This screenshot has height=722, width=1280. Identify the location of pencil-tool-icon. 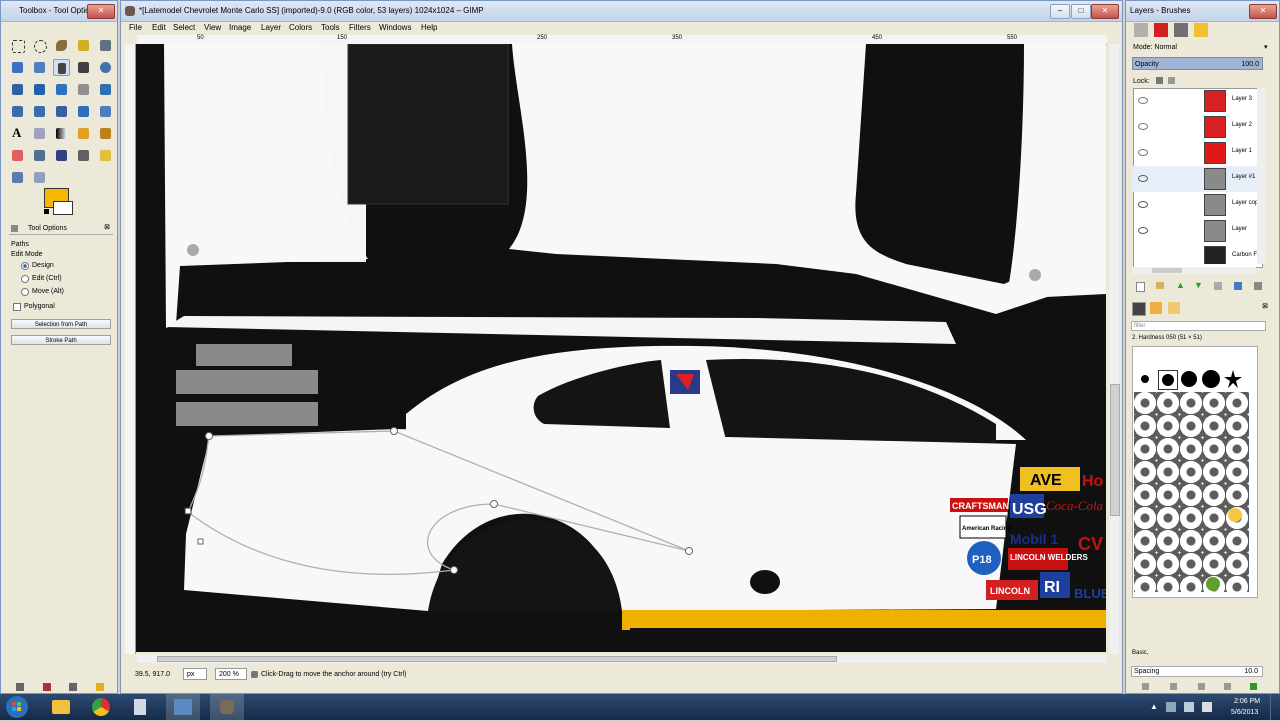
(83, 133).